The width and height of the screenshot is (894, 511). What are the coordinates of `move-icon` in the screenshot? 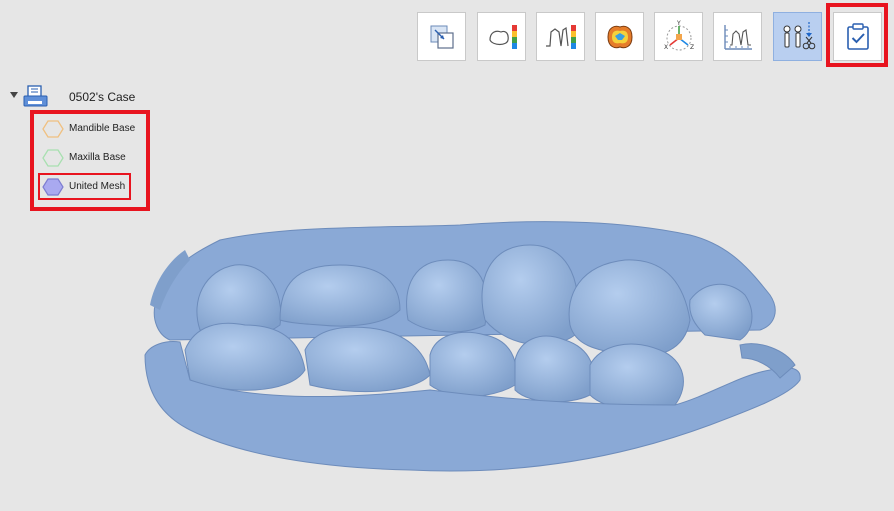 It's located at (442, 37).